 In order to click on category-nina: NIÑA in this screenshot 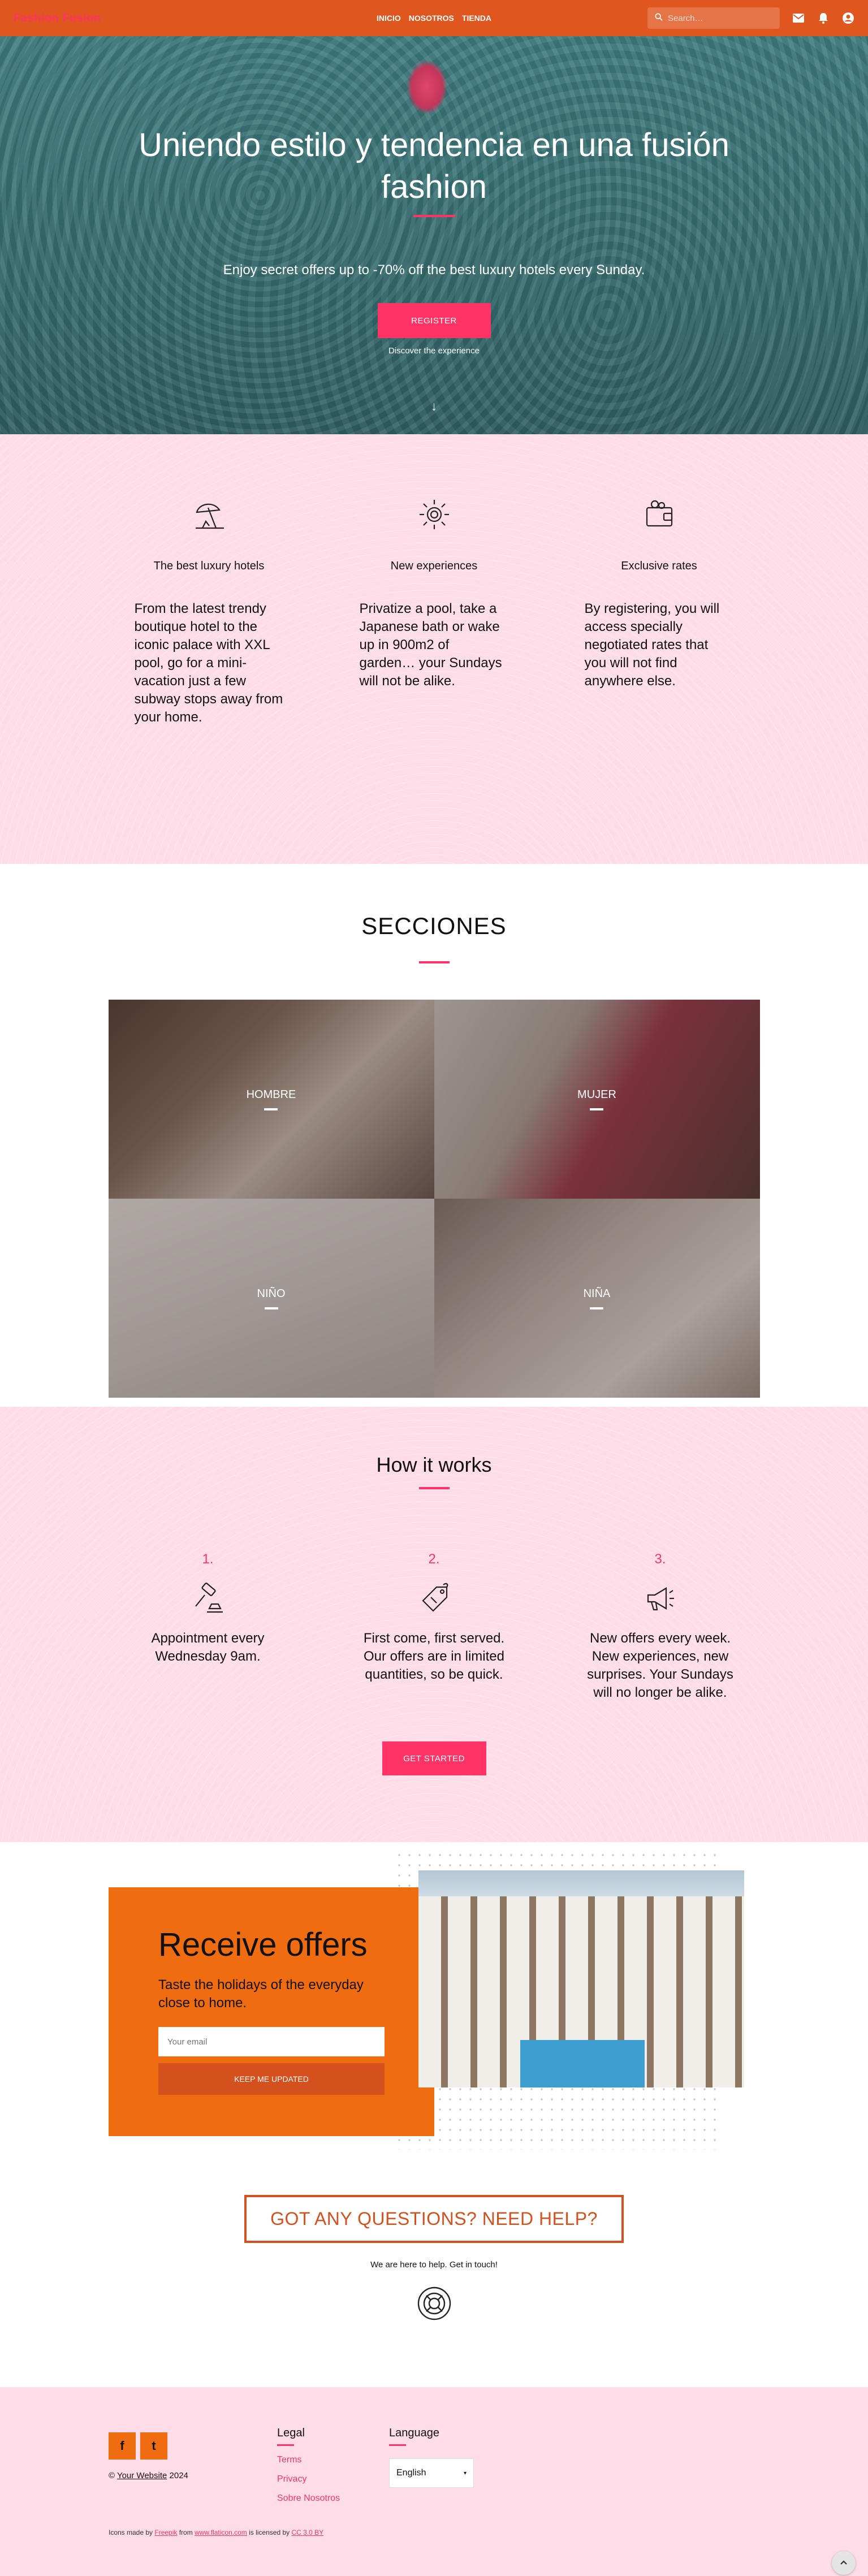, I will do `click(597, 1298)`.